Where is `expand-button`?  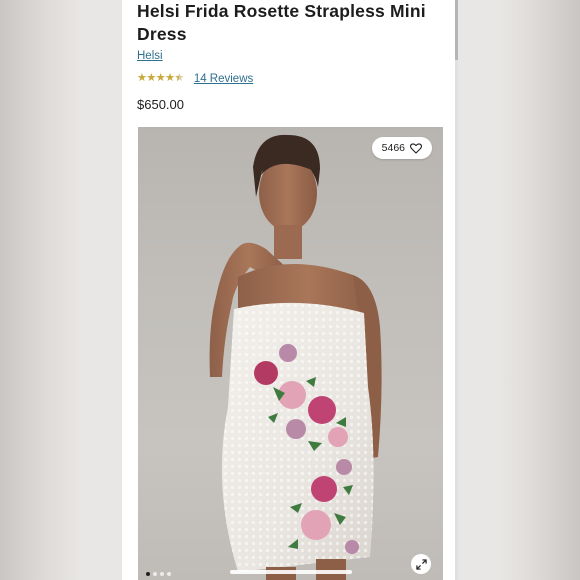
expand-button is located at coordinates (421, 564).